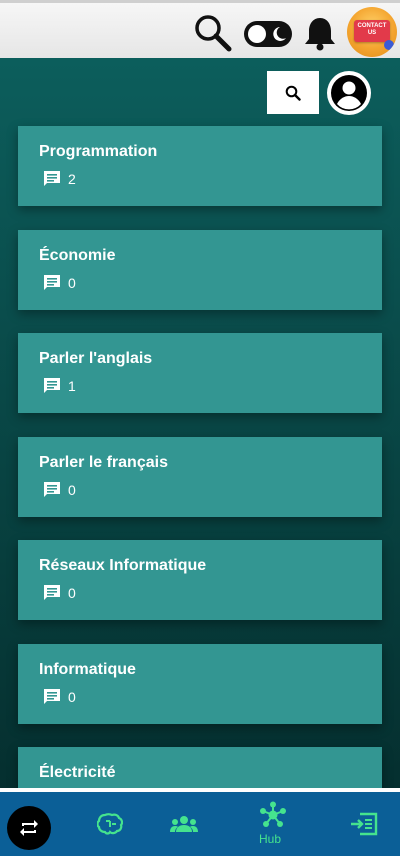 The height and width of the screenshot is (856, 400). Describe the element at coordinates (72, 386) in the screenshot. I see `count-value: 1` at that location.